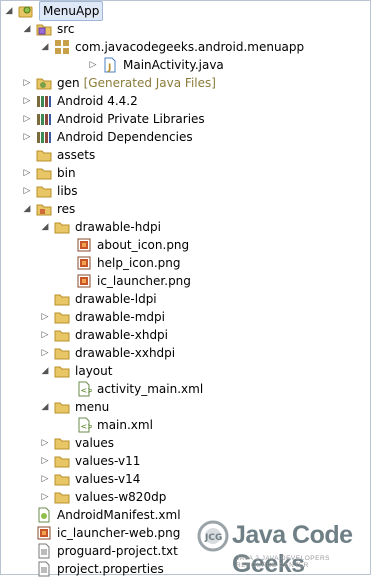 This screenshot has height=579, width=371. I want to click on tree-row-res: ◢ res, so click(49, 209).